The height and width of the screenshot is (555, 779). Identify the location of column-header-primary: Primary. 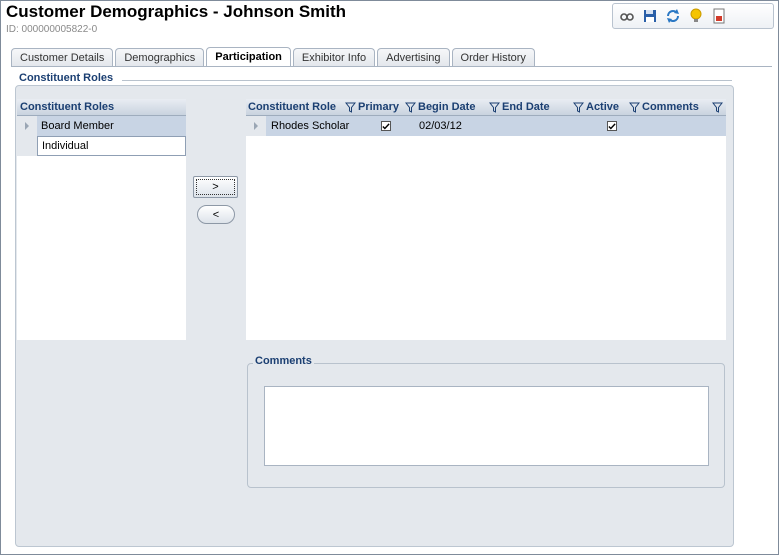
(378, 107).